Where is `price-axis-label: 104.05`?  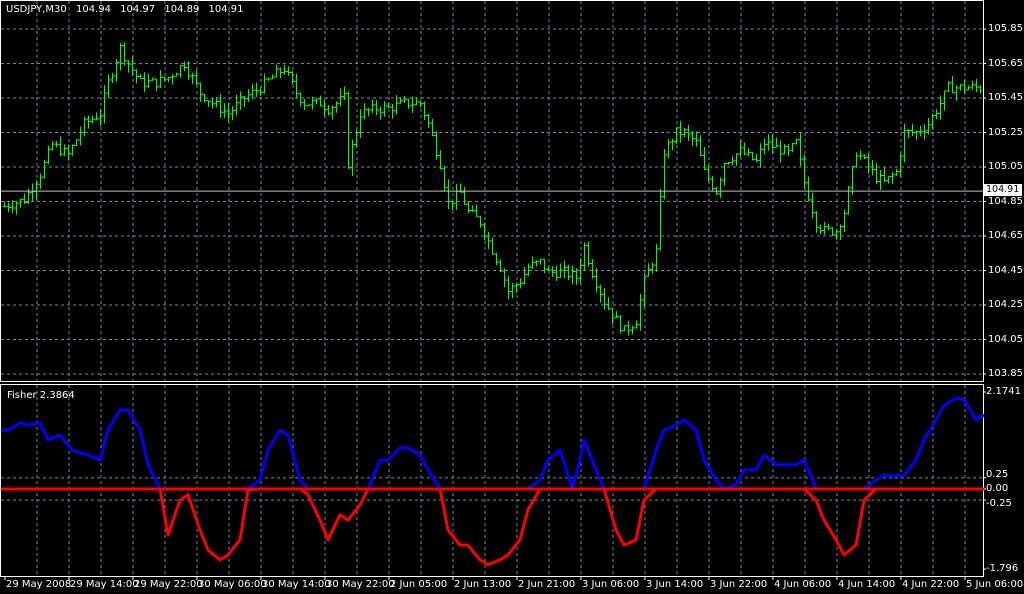
price-axis-label: 104.05 is located at coordinates (1005, 339).